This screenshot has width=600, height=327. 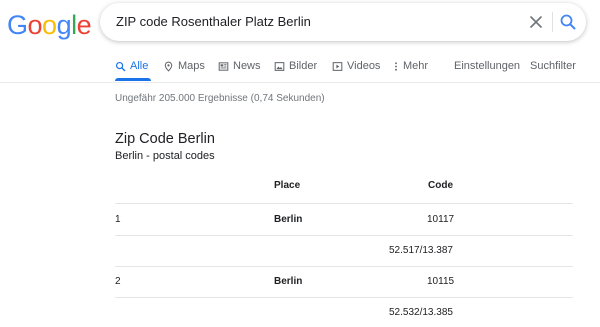 I want to click on tools-link: Suchfilter, so click(x=553, y=66).